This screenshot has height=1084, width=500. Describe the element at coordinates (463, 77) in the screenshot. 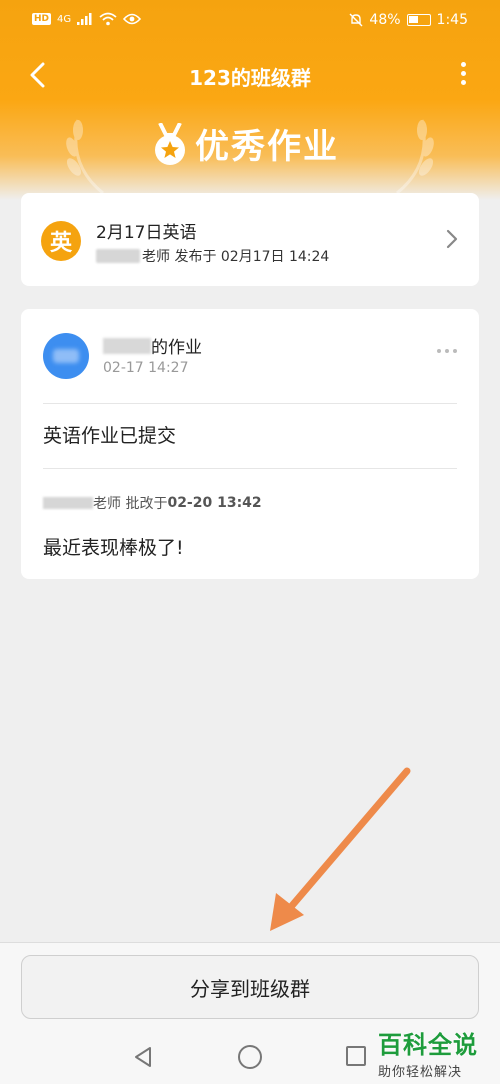

I see `more-options-button` at that location.